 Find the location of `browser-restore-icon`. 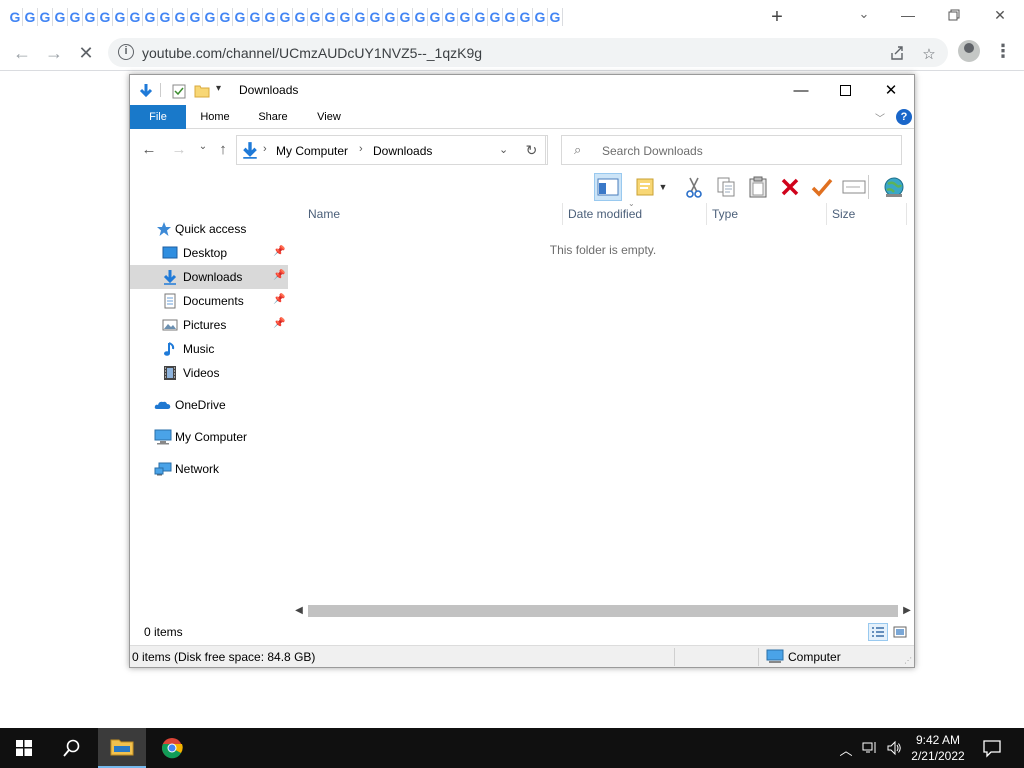

browser-restore-icon is located at coordinates (954, 15).